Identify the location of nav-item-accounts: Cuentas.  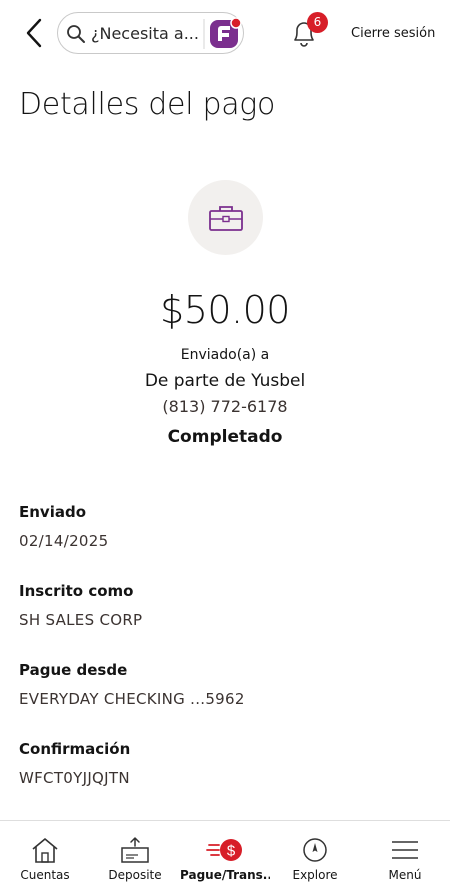
(45, 854).